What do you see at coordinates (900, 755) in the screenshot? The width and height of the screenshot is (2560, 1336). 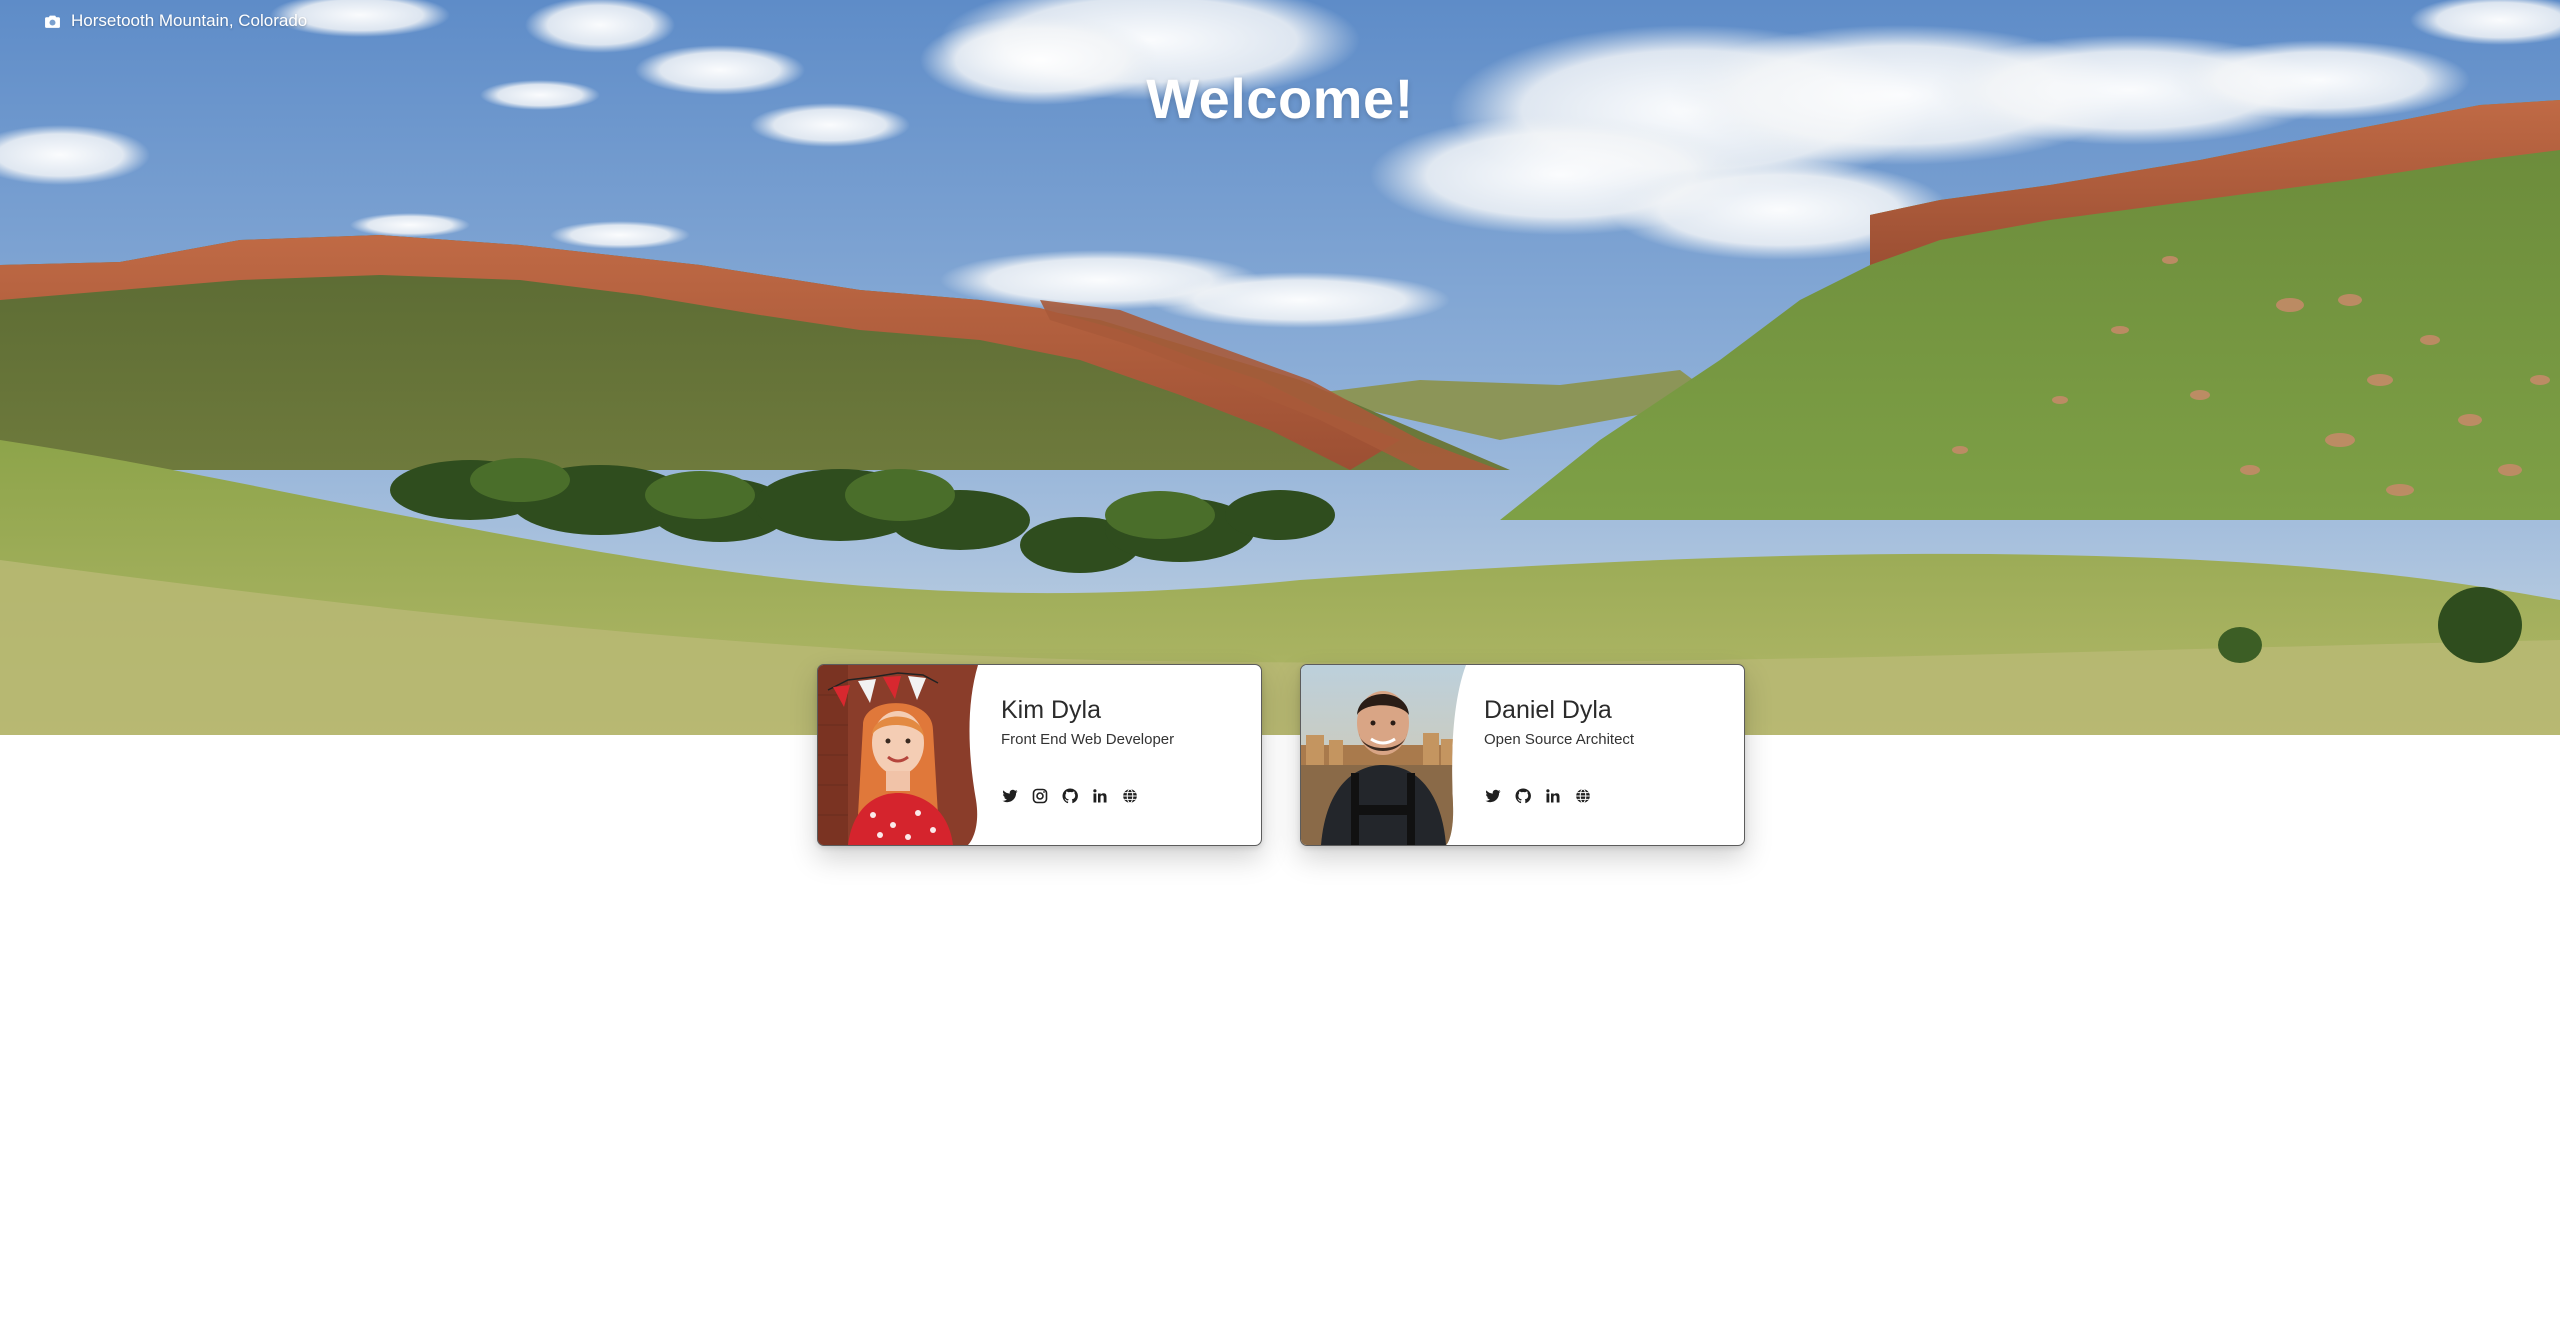 I see `kim-portrait` at bounding box center [900, 755].